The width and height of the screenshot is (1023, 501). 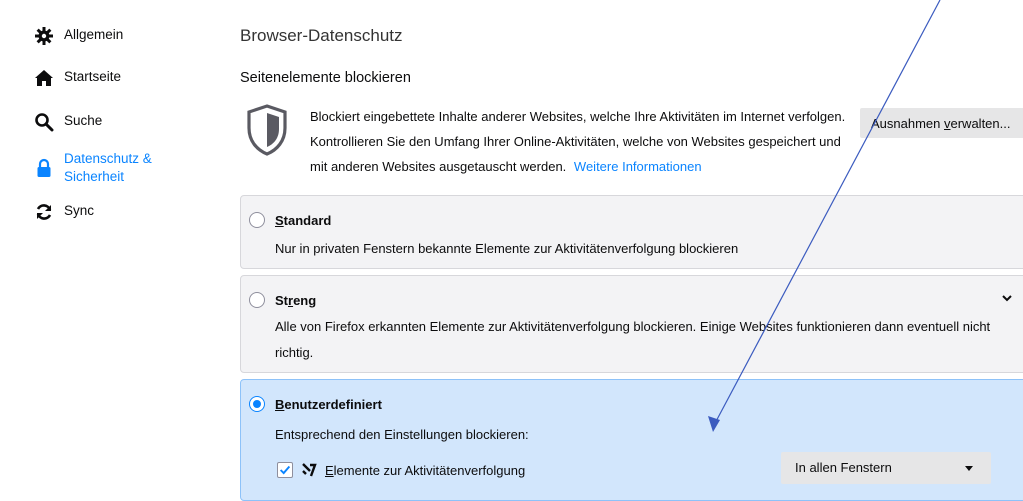 I want to click on tracker-icon, so click(x=309, y=470).